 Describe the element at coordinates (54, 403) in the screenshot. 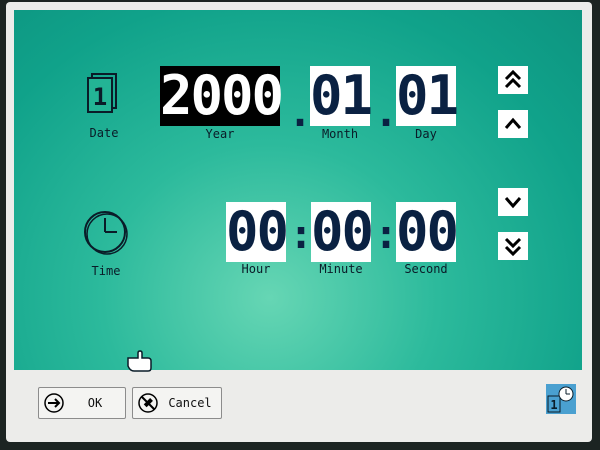

I see `arrow-right-icon` at that location.